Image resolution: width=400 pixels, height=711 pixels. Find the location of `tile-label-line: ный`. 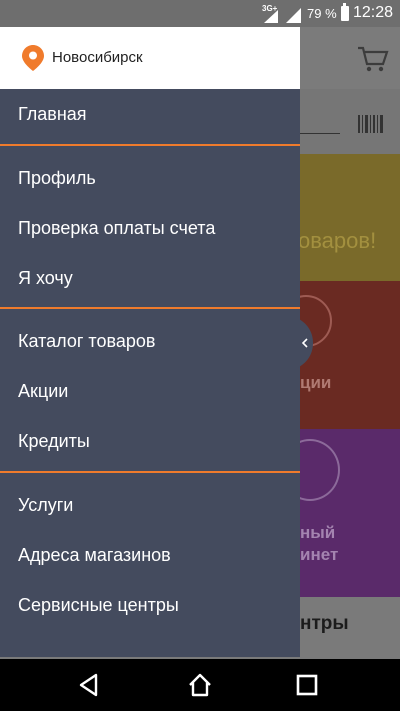

tile-label-line: ный is located at coordinates (318, 532).